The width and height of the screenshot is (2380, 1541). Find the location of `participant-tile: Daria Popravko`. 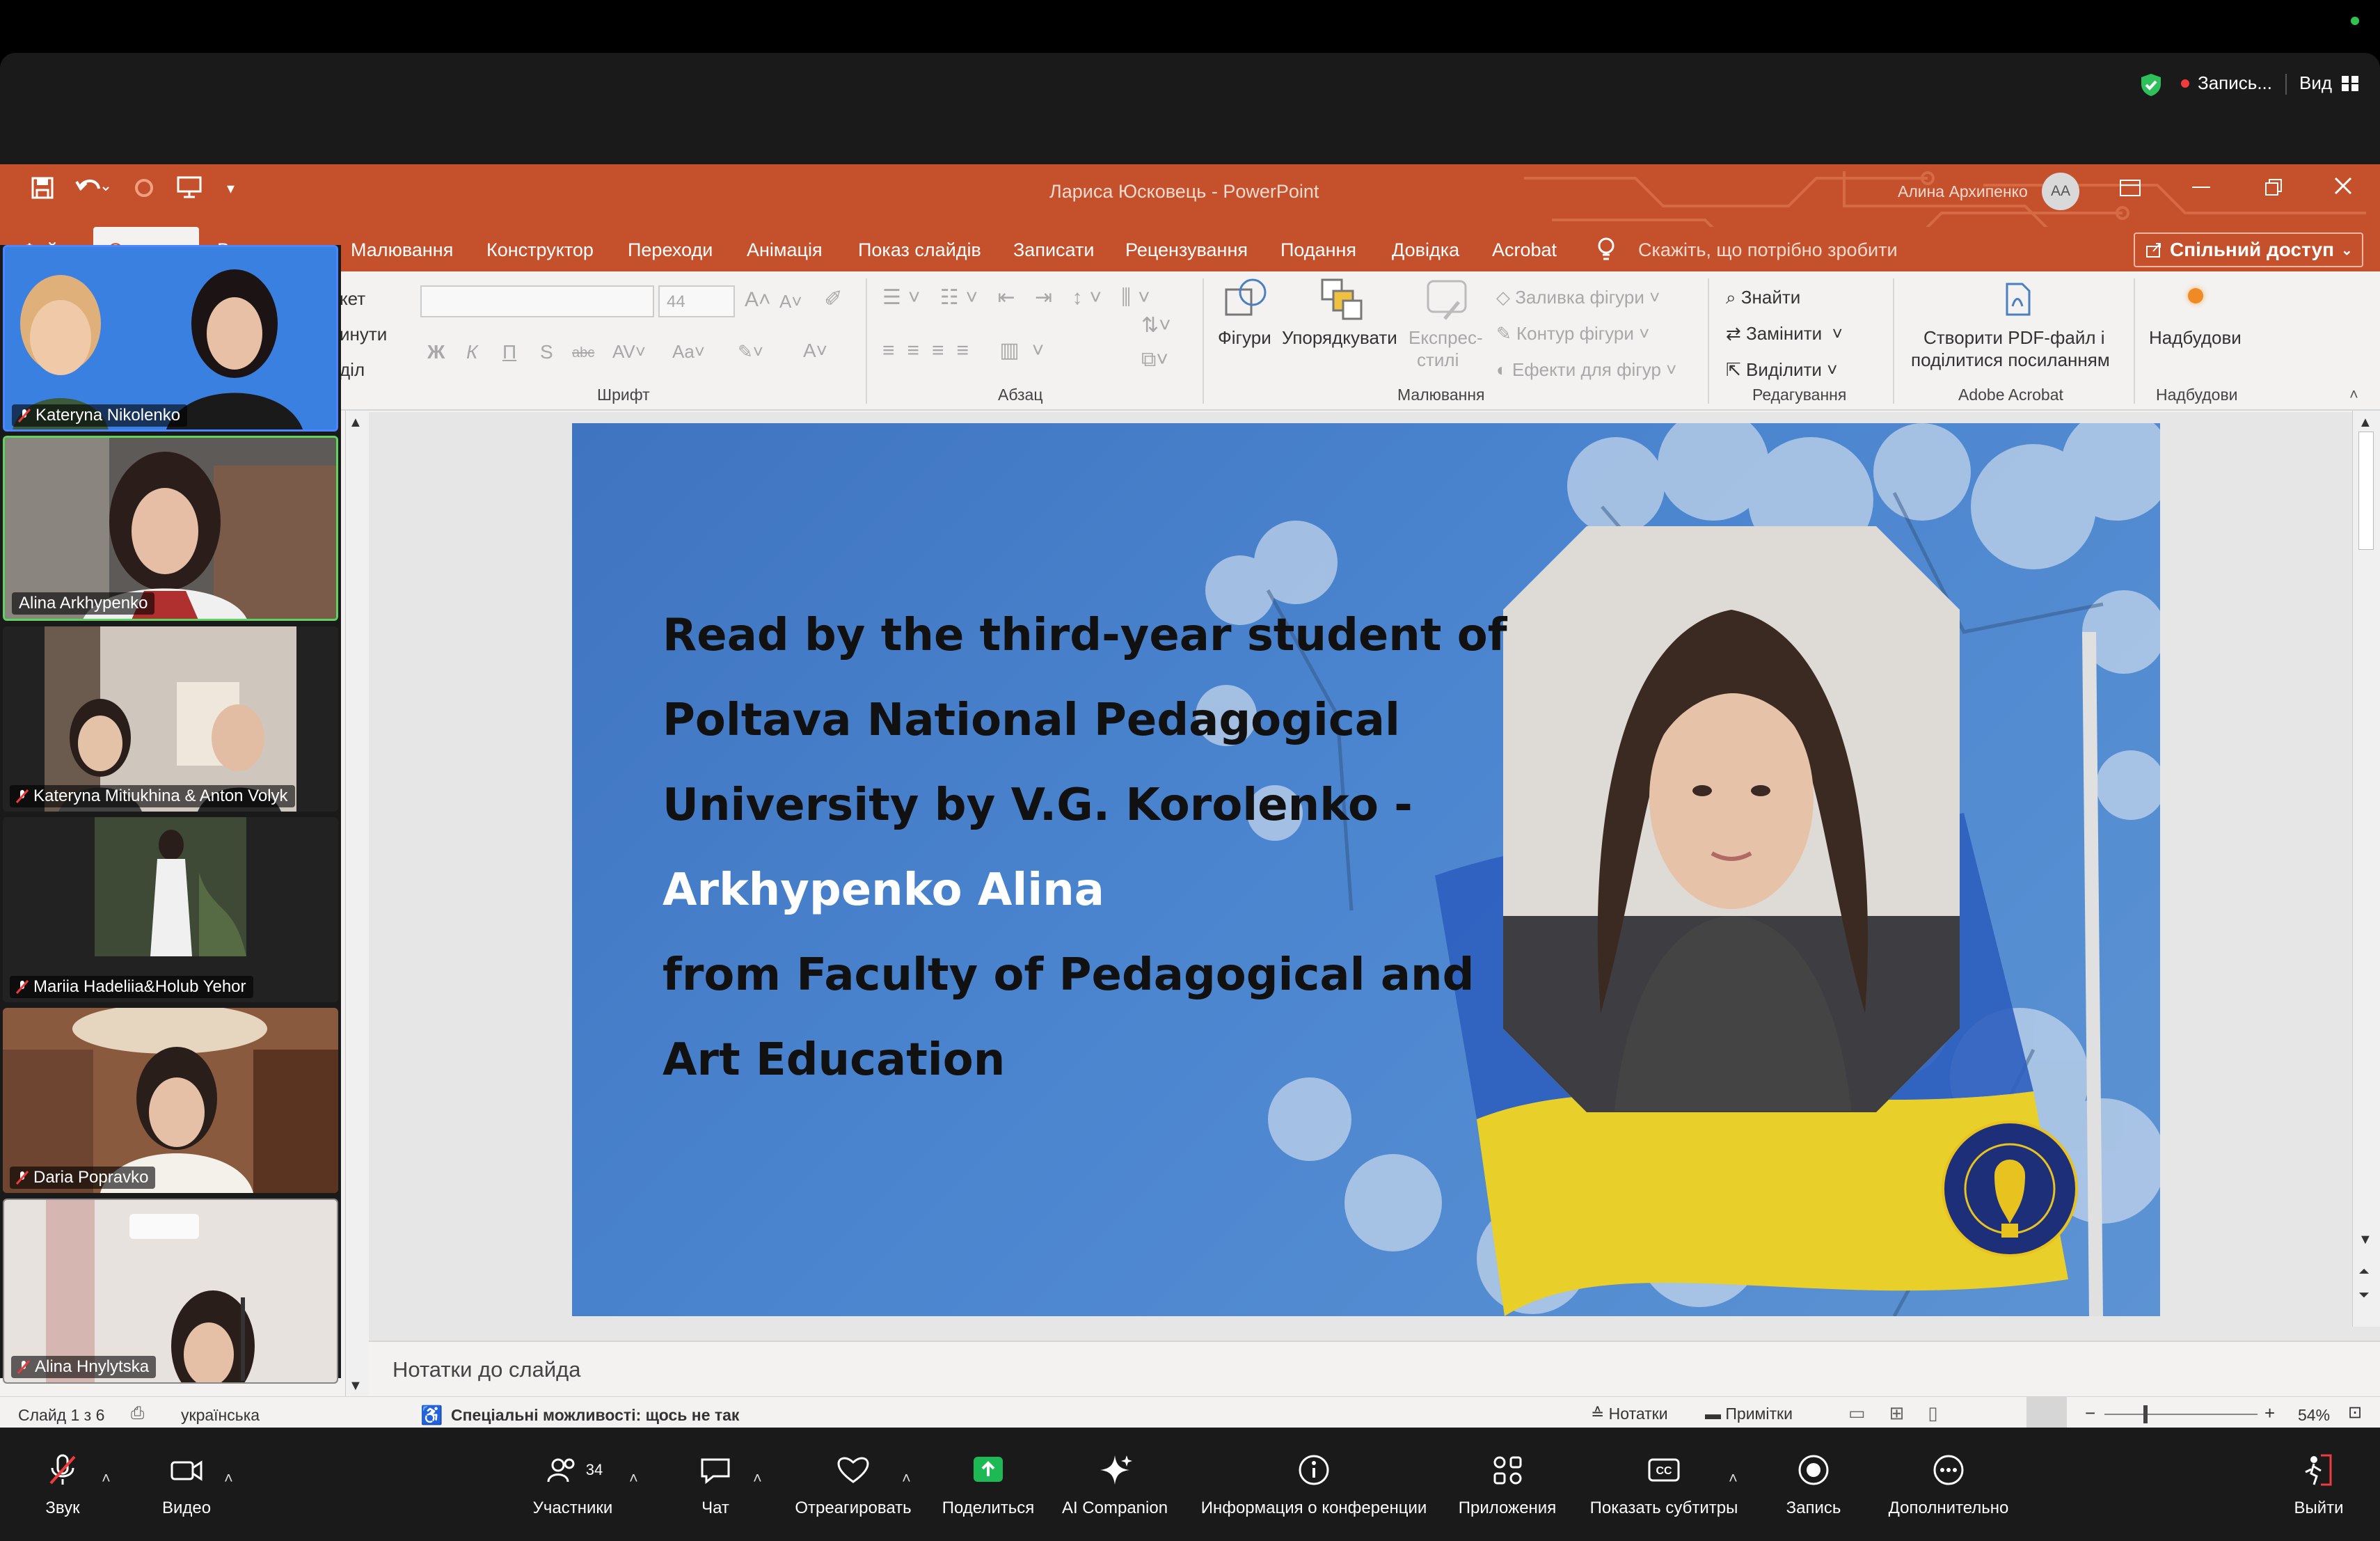

participant-tile: Daria Popravko is located at coordinates (170, 1100).